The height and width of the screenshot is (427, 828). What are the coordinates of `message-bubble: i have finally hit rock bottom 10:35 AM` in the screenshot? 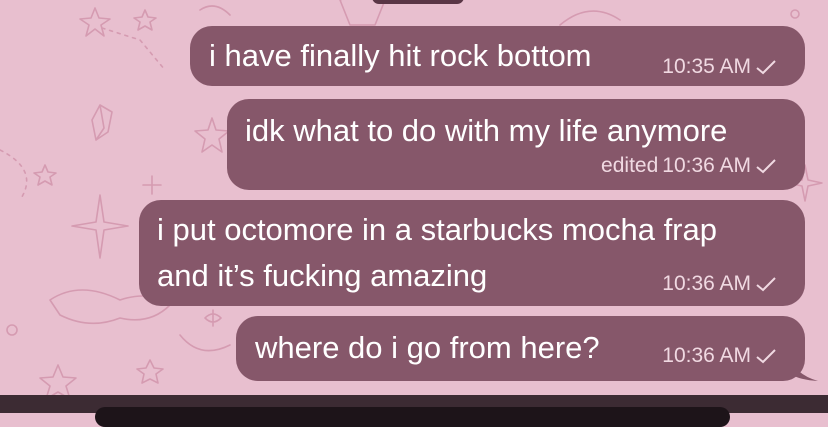 It's located at (497, 56).